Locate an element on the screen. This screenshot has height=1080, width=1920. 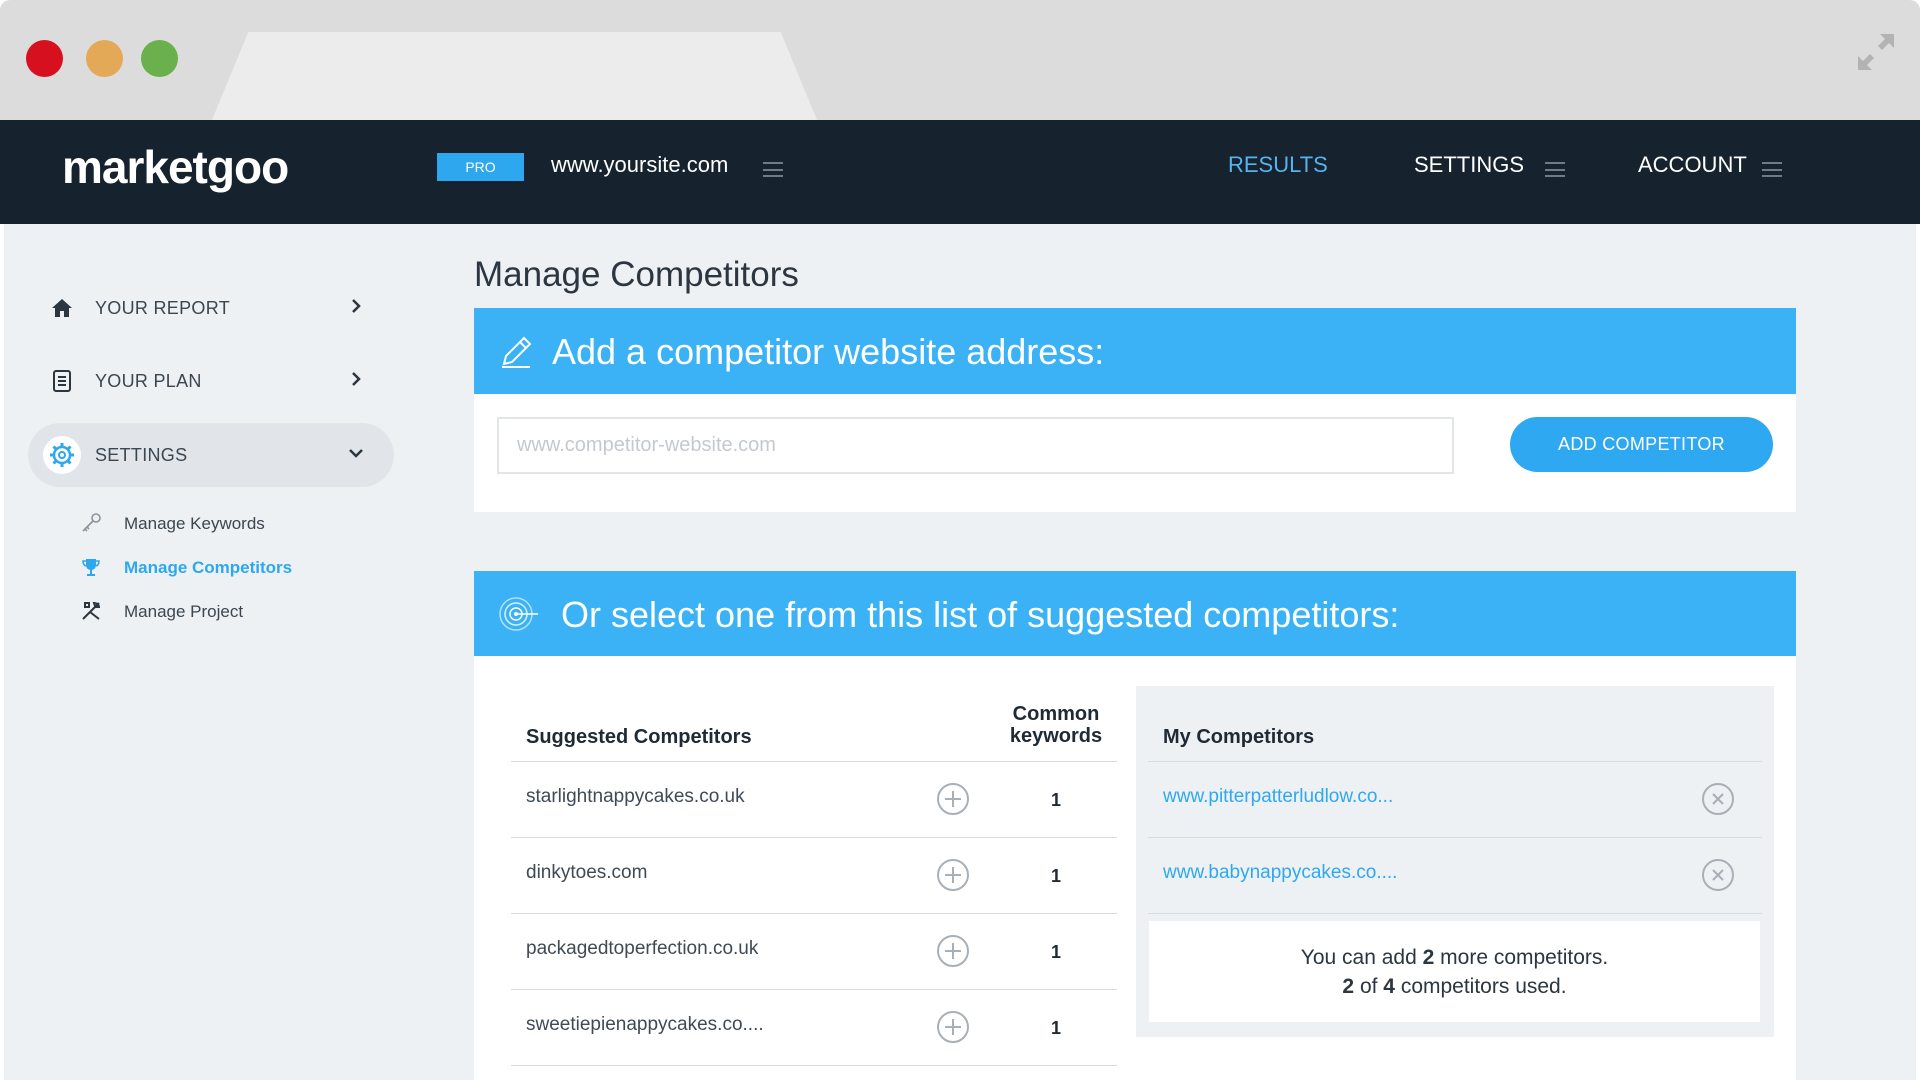
marketgoo-logo: marketgoo is located at coordinates (175, 167).